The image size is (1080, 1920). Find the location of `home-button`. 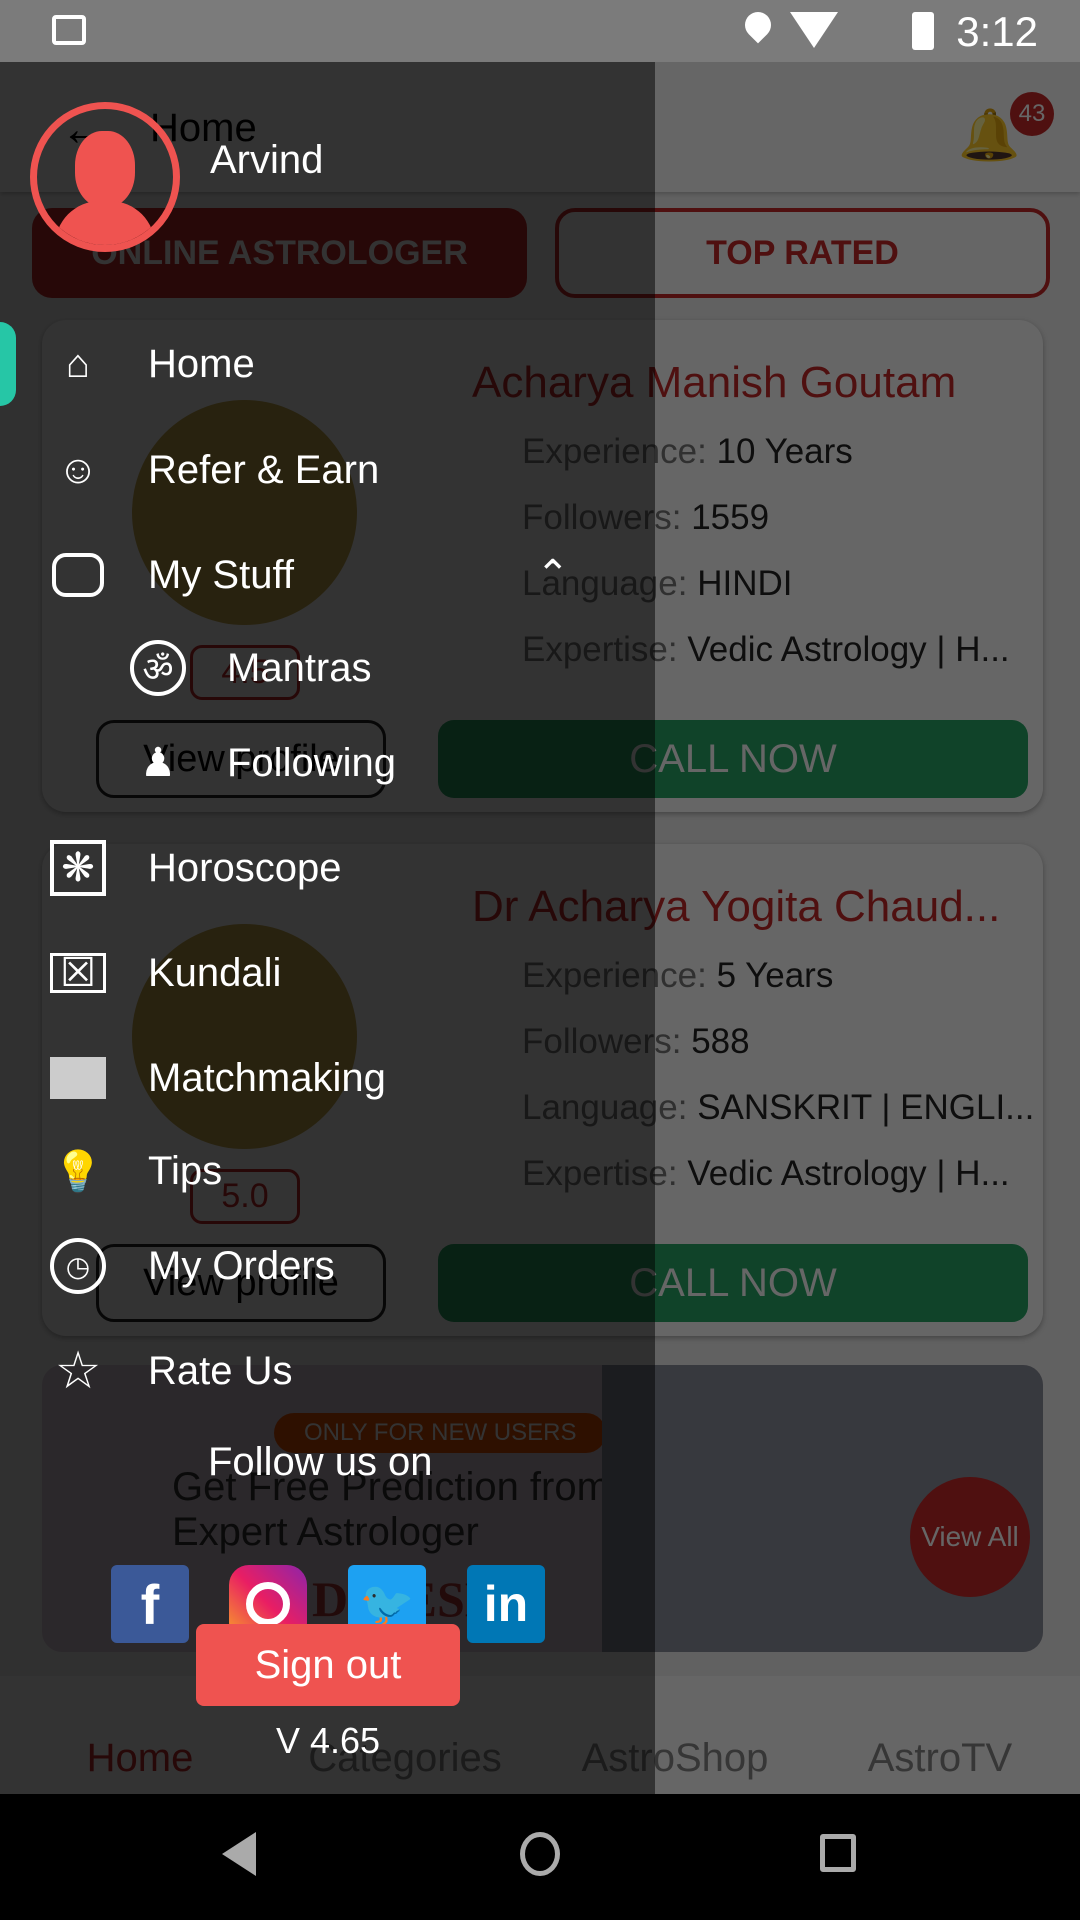

home-button is located at coordinates (540, 1854).